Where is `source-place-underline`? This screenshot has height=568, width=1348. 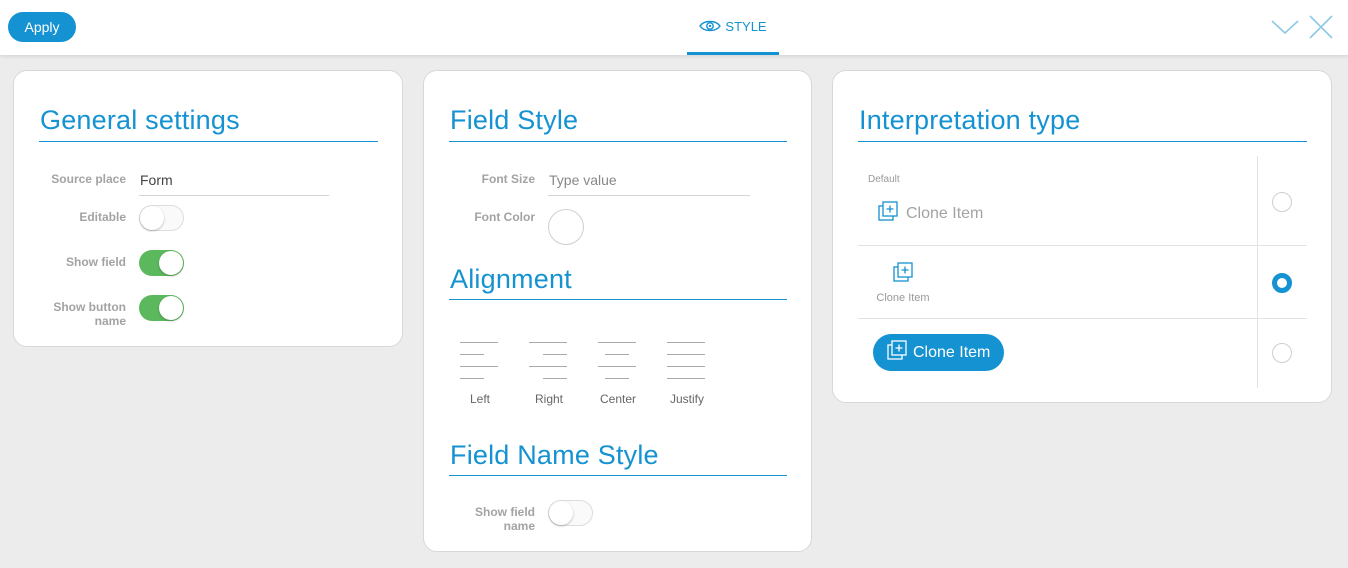 source-place-underline is located at coordinates (234, 195).